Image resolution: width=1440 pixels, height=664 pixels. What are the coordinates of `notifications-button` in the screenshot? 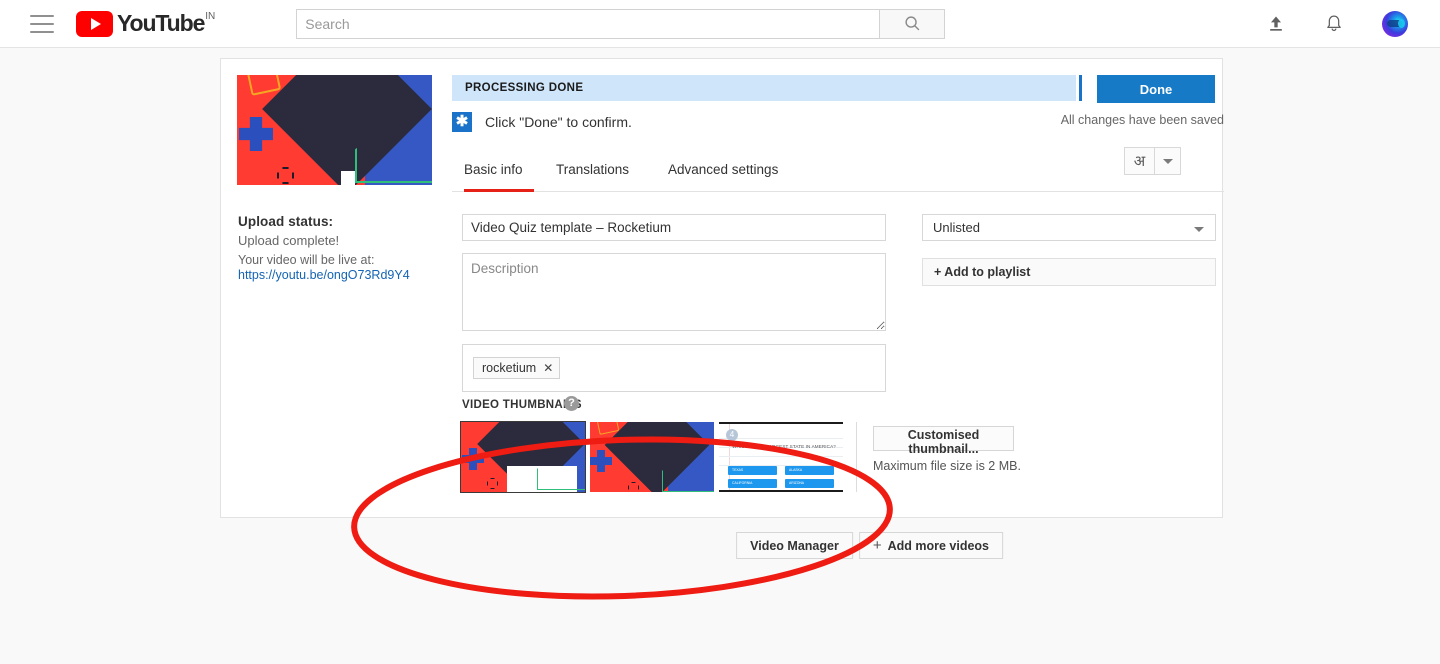 It's located at (1334, 23).